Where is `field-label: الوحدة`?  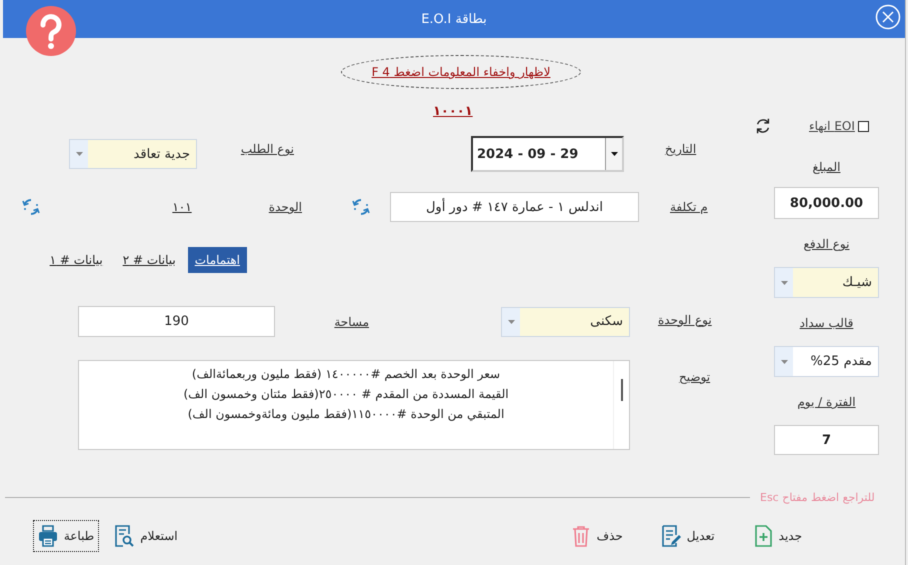
field-label: الوحدة is located at coordinates (285, 207).